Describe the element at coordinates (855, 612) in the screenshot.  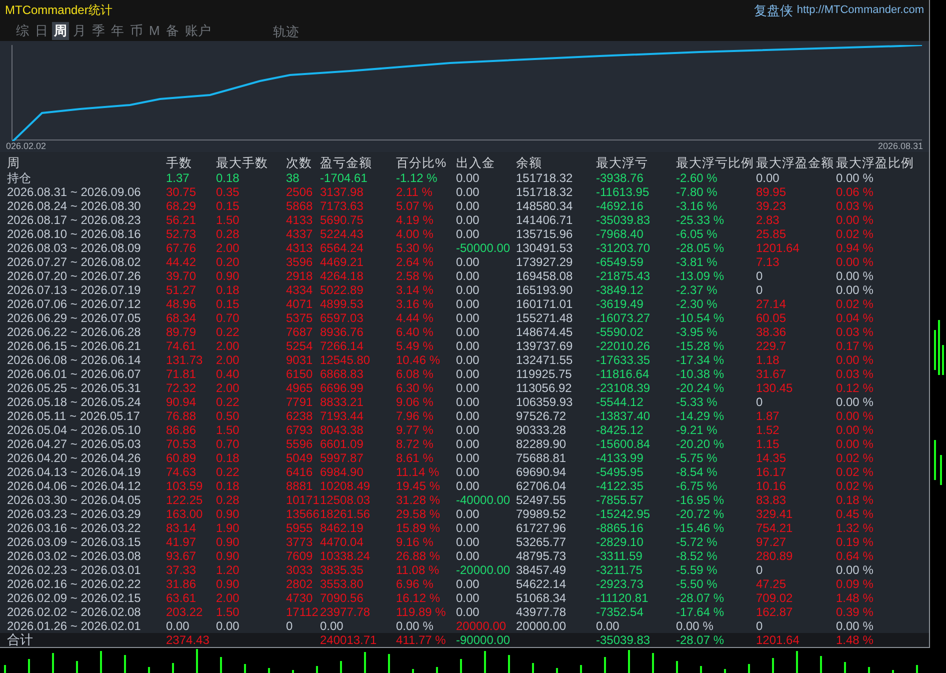
I see `table-cell-text: 0.39 %` at that location.